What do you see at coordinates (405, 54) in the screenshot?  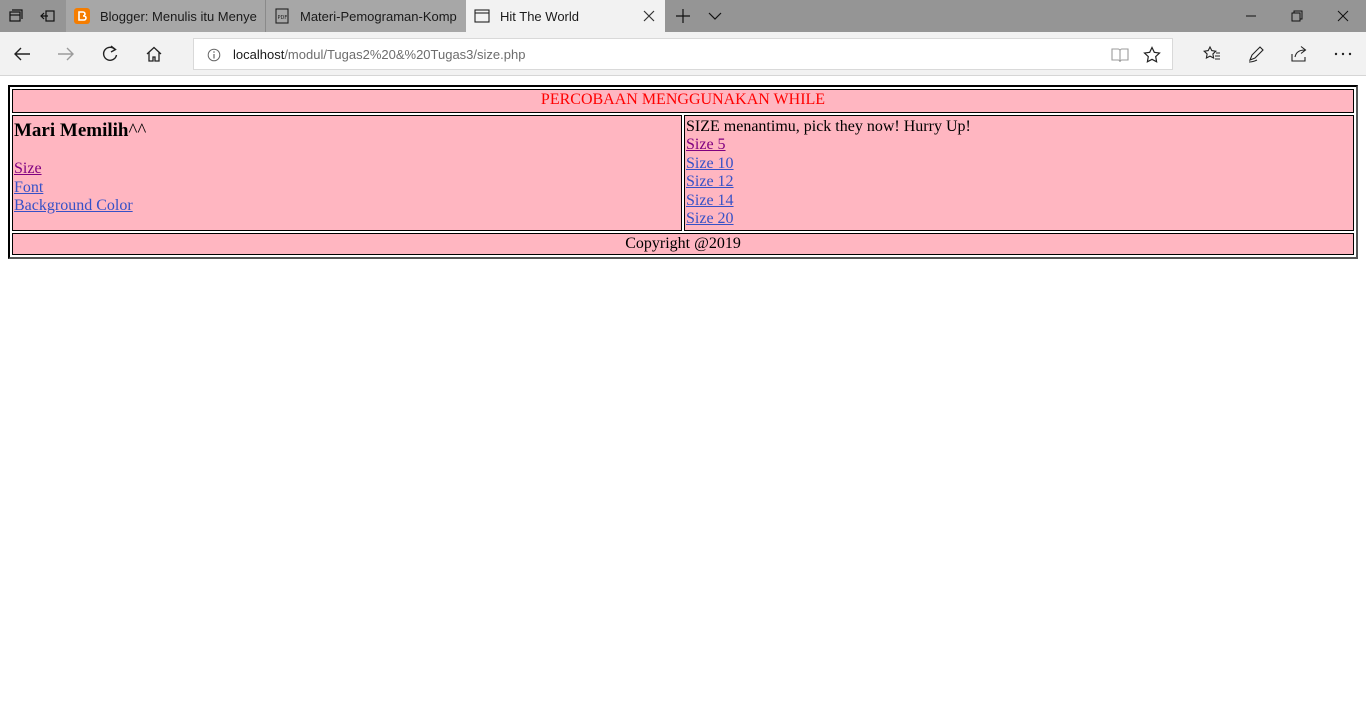 I see `url-path: /modul/Tugas2%20&%20Tugas3/size.php` at bounding box center [405, 54].